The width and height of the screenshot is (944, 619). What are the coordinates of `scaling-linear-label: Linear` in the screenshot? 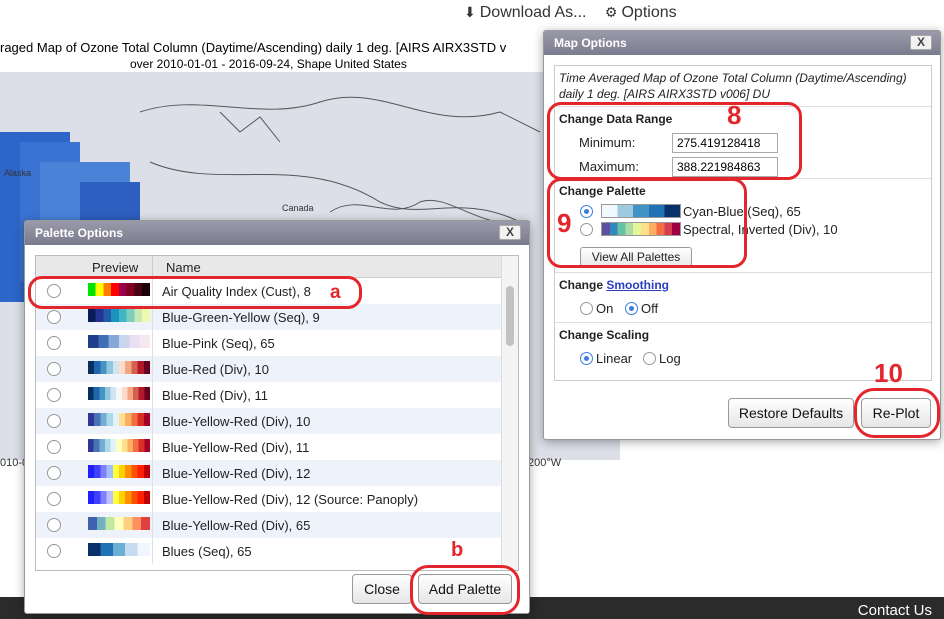 It's located at (614, 358).